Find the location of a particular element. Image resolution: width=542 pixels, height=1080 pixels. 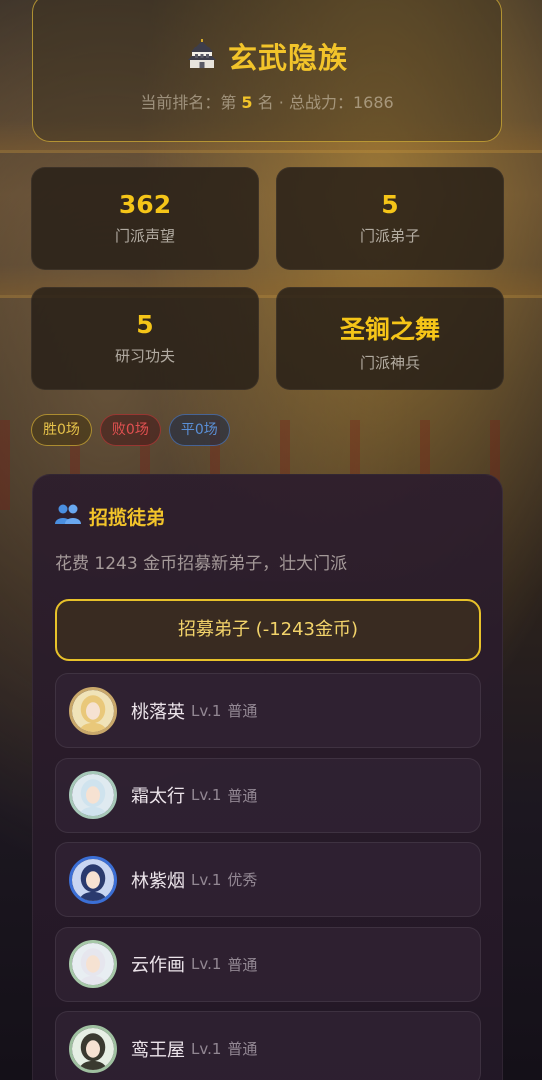

disciple-row: 鸾王屋 Lv.1 普通 is located at coordinates (268, 1045).